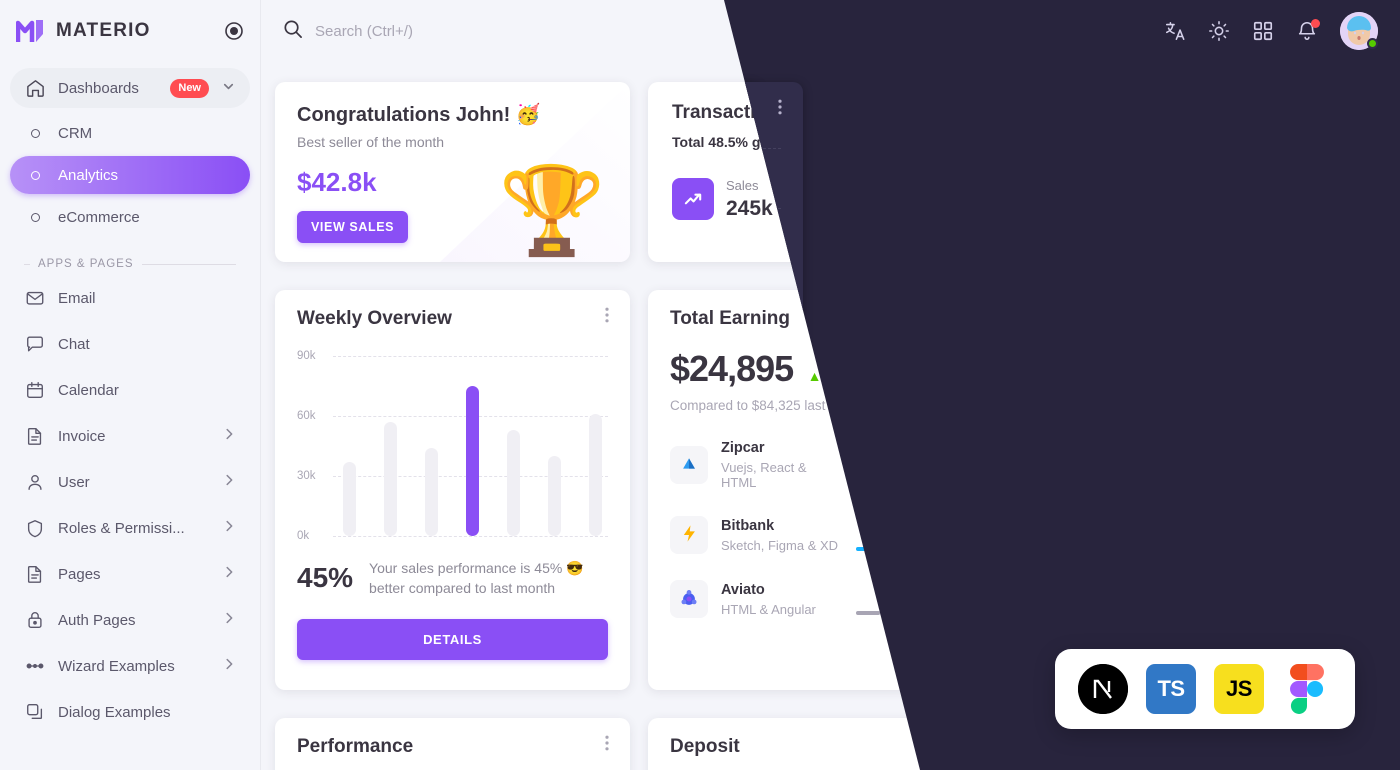  What do you see at coordinates (1209, 199) in the screenshot?
I see `dollar-icon` at bounding box center [1209, 199].